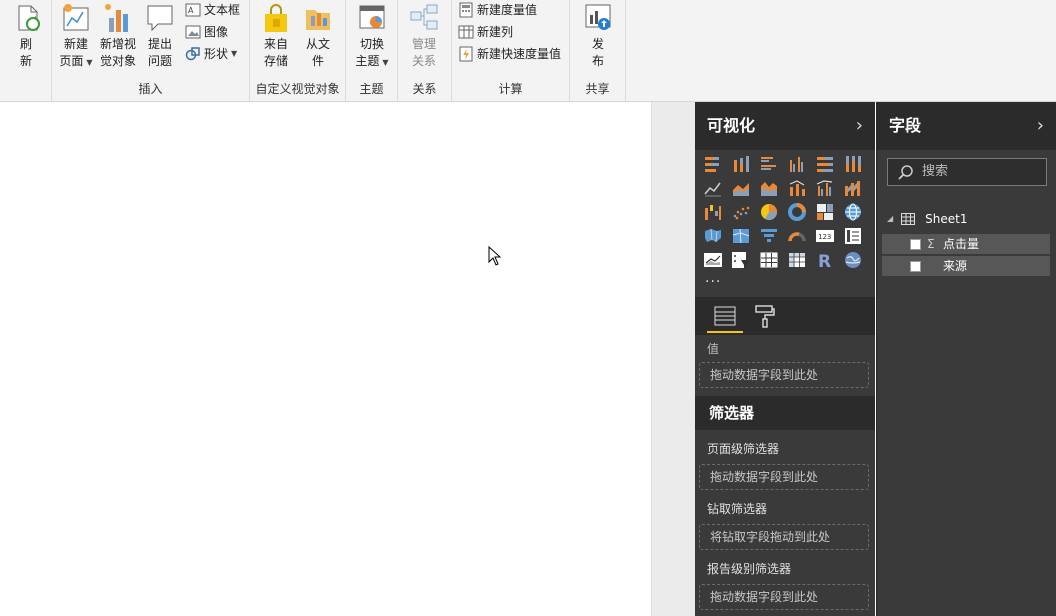 This screenshot has width=1056, height=616. Describe the element at coordinates (160, 36) in the screenshot. I see `ask-question-button: 提出 问题` at that location.